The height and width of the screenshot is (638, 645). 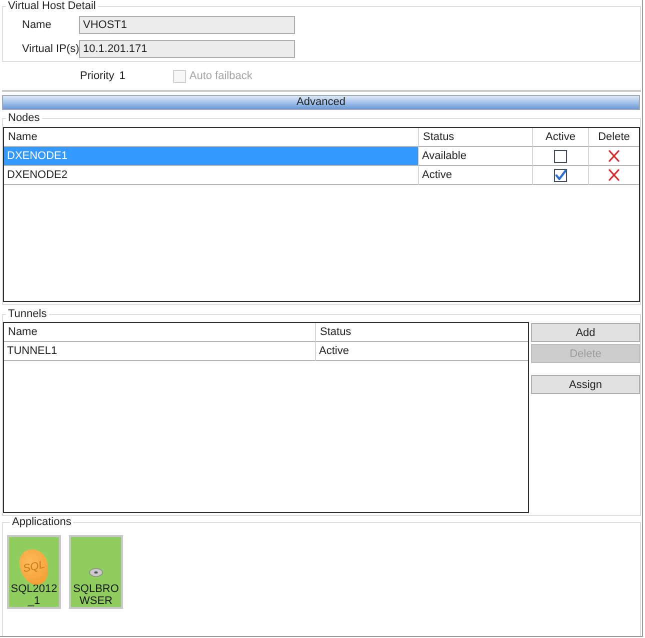 What do you see at coordinates (36, 25) in the screenshot?
I see `field-label: Name` at bounding box center [36, 25].